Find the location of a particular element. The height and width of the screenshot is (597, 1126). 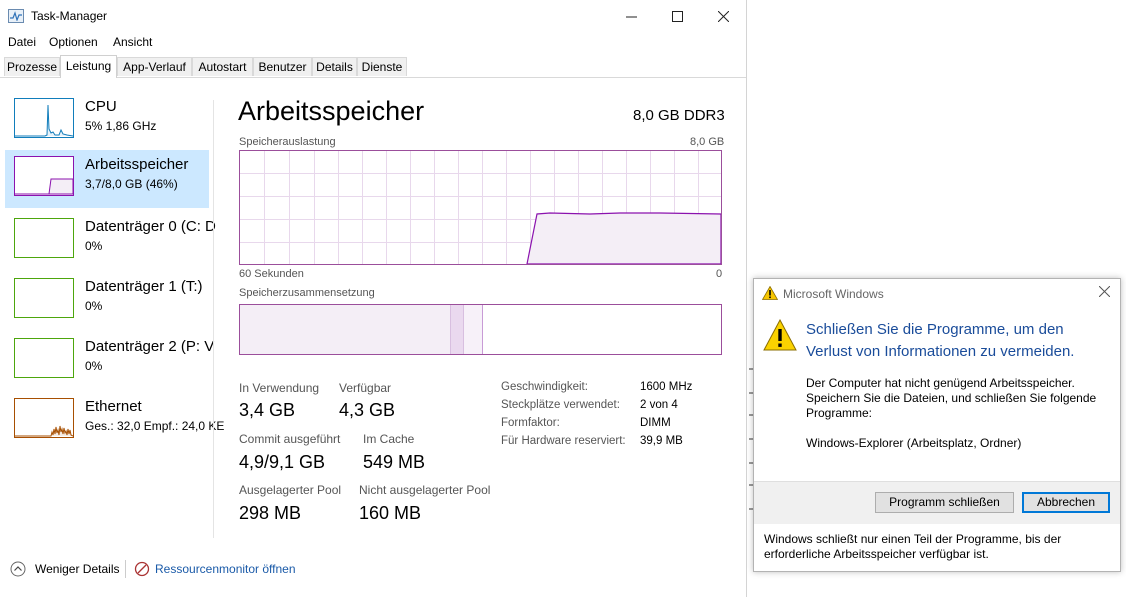

menu-optionen: Optionen is located at coordinates (73, 42).